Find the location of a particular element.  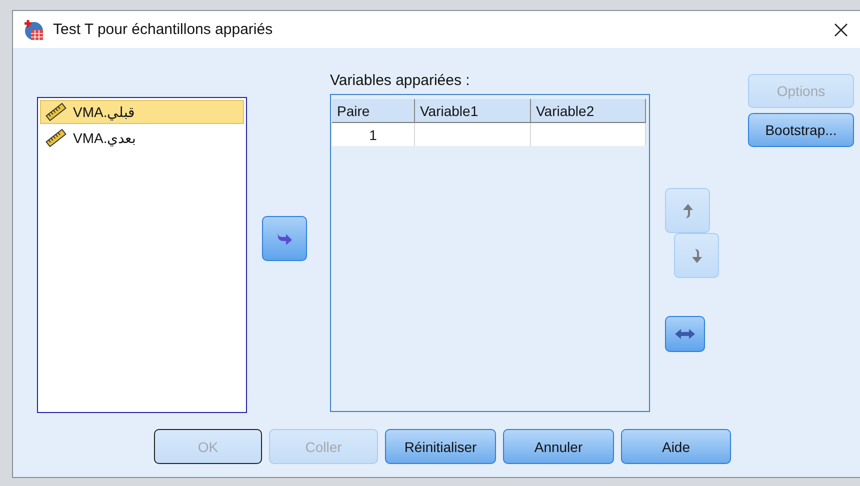

dialog-button: Réinitialiser is located at coordinates (440, 446).